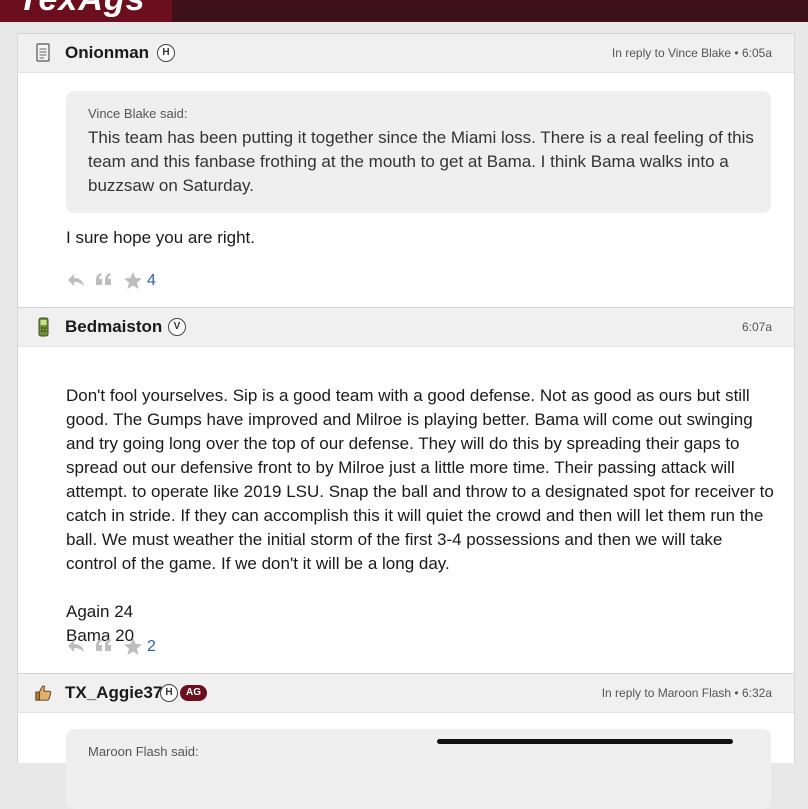 This screenshot has height=809, width=808. I want to click on post-meta: In reply to Vince Blake • 6:05a, so click(692, 53).